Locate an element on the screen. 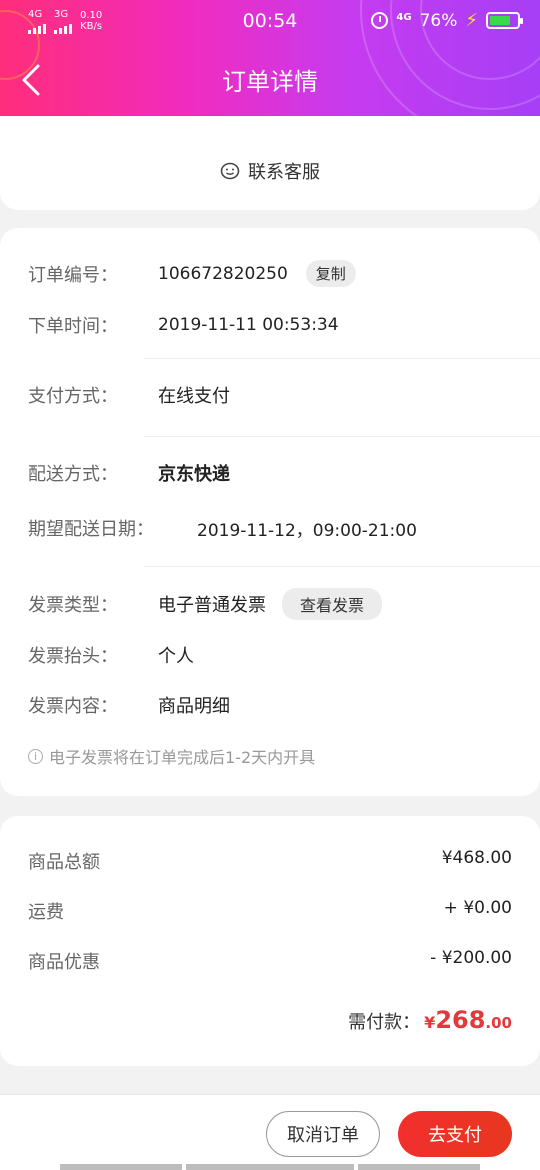 The height and width of the screenshot is (1170, 540). payment-method: 在线支付 is located at coordinates (194, 396).